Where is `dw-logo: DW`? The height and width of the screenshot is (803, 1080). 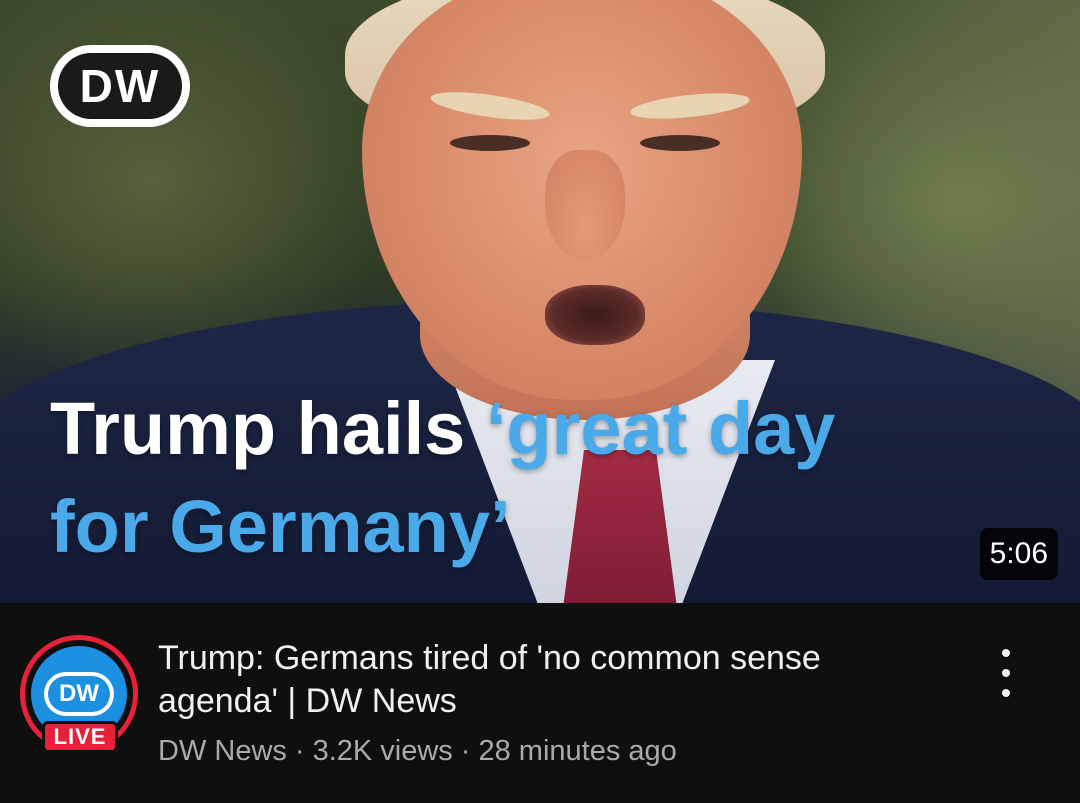
dw-logo: DW is located at coordinates (120, 86).